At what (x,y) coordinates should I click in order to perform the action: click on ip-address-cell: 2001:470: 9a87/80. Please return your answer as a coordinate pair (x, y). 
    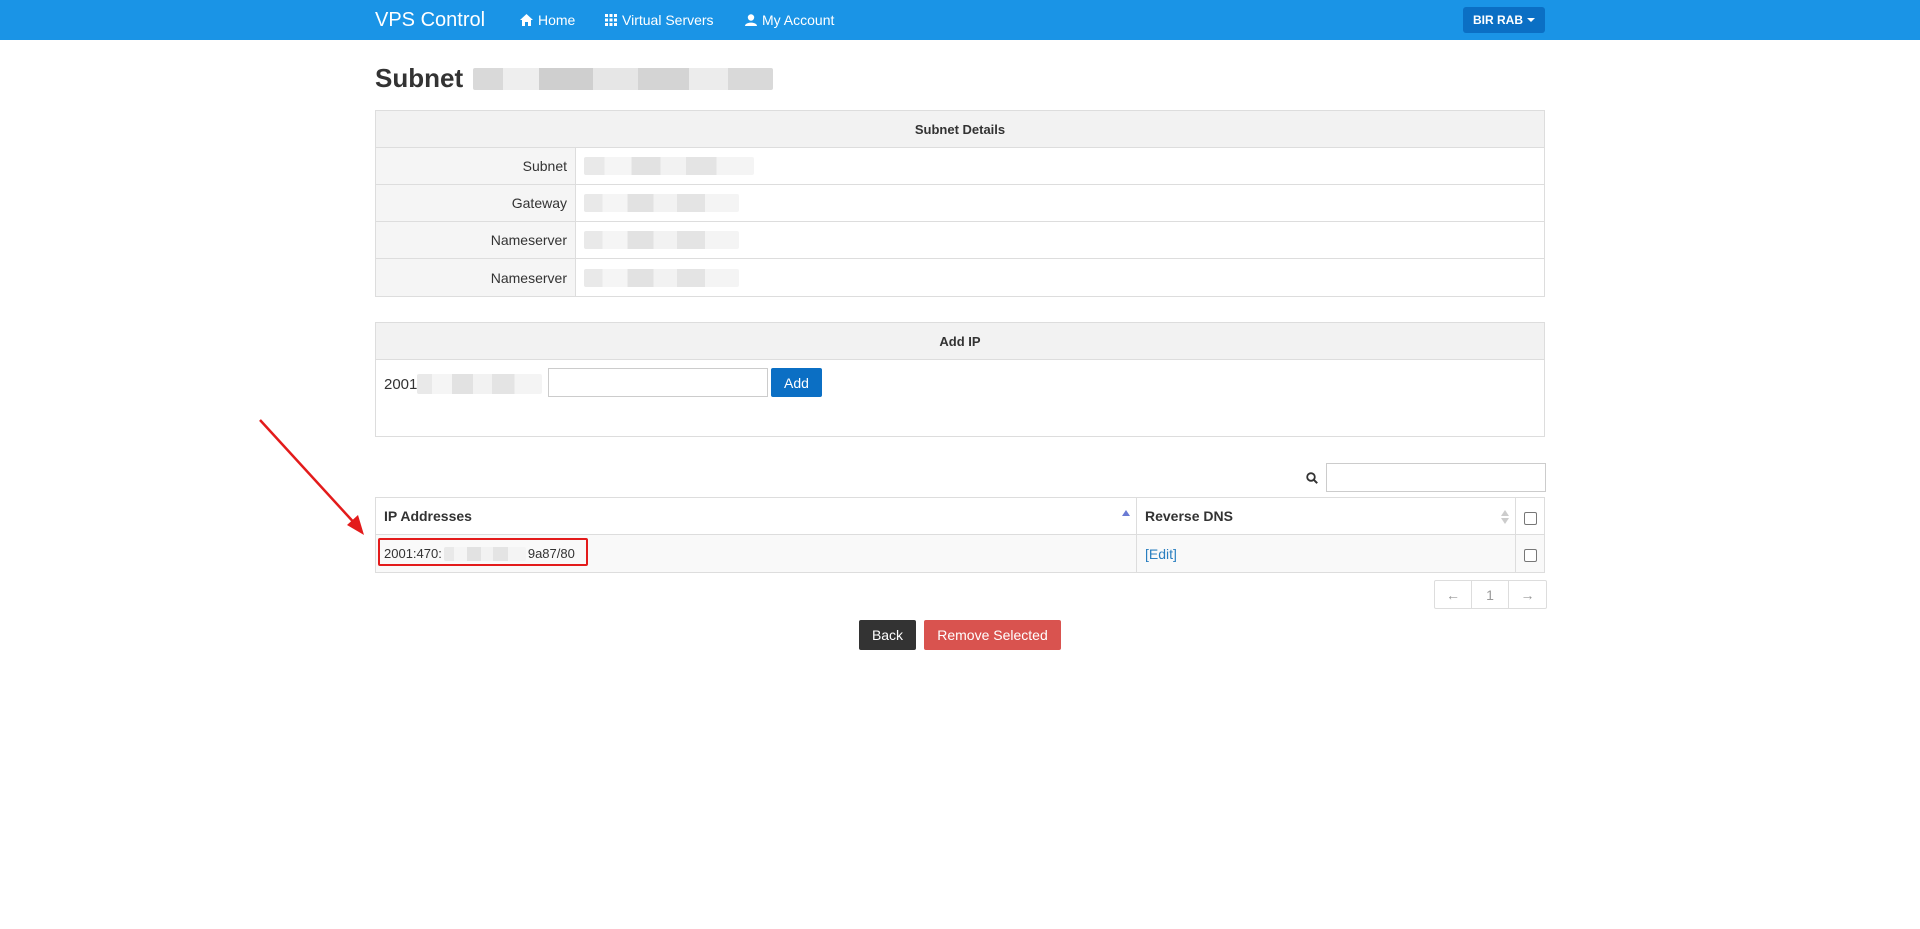
    Looking at the image, I should click on (756, 553).